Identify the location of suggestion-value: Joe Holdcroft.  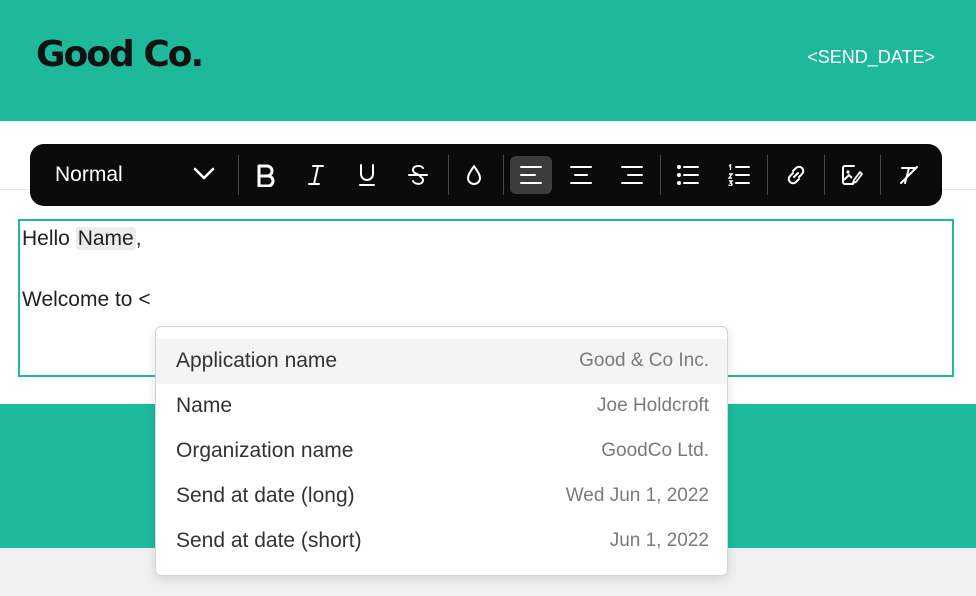
(653, 405).